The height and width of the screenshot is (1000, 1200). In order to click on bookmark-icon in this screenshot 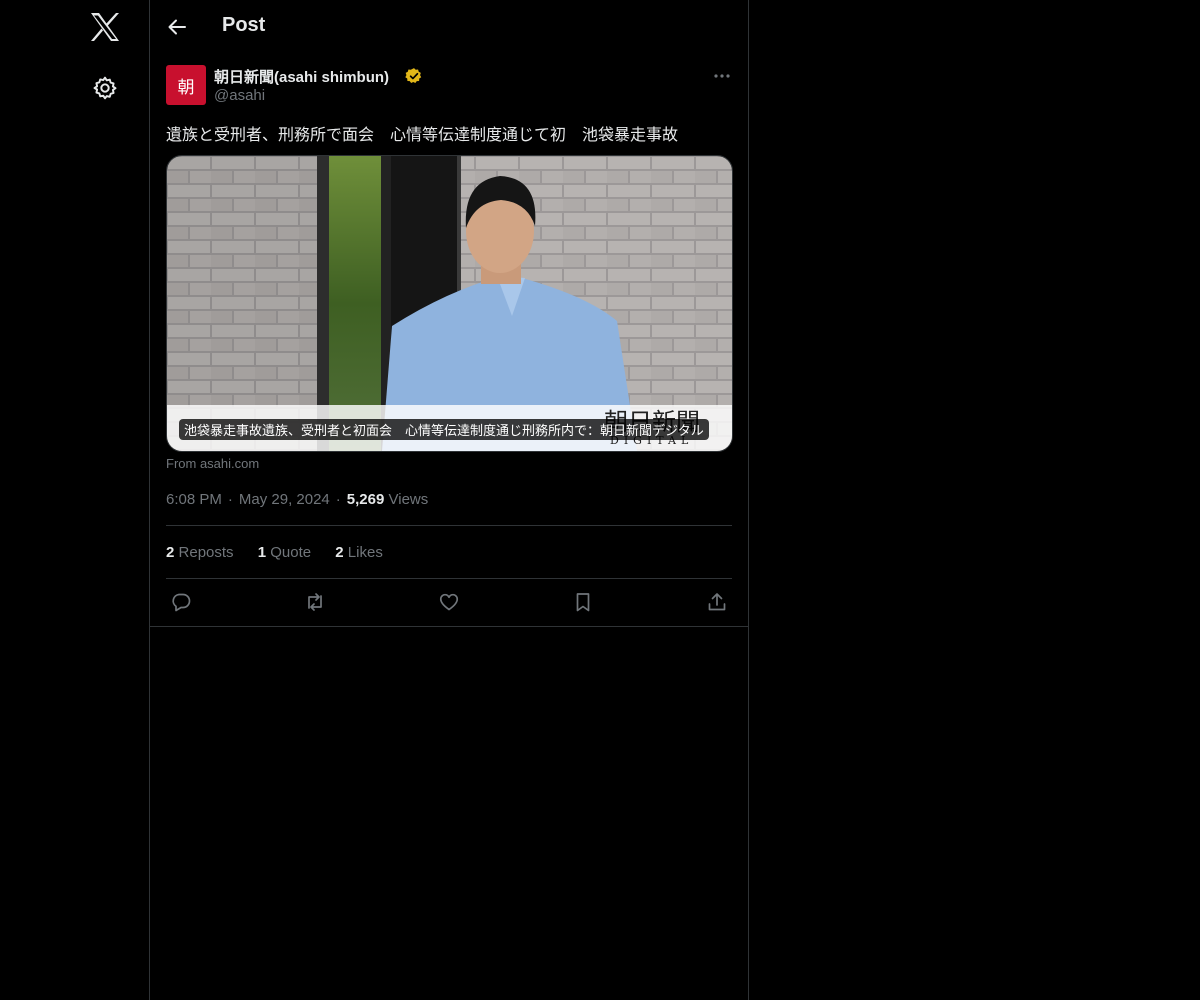, I will do `click(583, 602)`.